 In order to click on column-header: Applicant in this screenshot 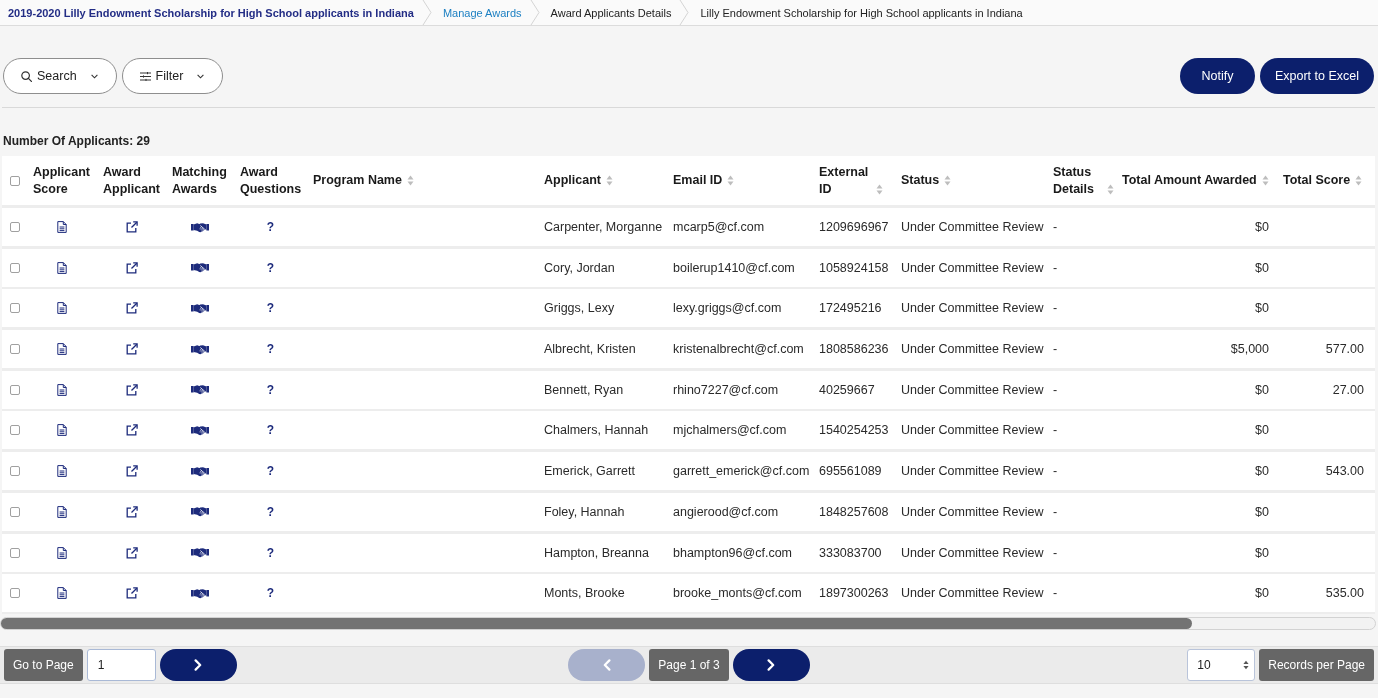, I will do `click(572, 180)`.